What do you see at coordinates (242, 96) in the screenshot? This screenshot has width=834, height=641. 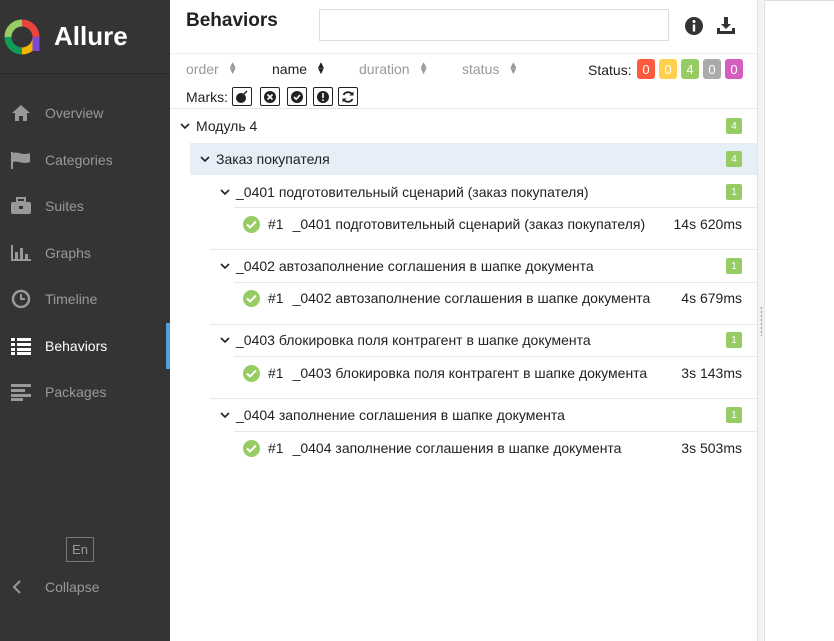 I see `mark-flaky-toggle` at bounding box center [242, 96].